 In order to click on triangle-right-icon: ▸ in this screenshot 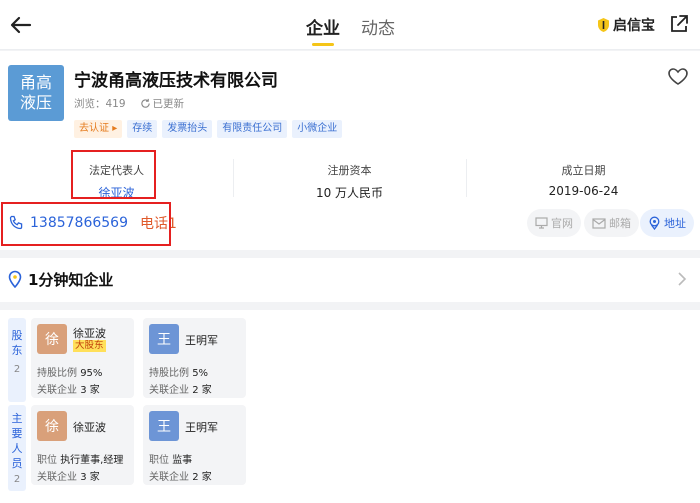, I will do `click(115, 128)`.